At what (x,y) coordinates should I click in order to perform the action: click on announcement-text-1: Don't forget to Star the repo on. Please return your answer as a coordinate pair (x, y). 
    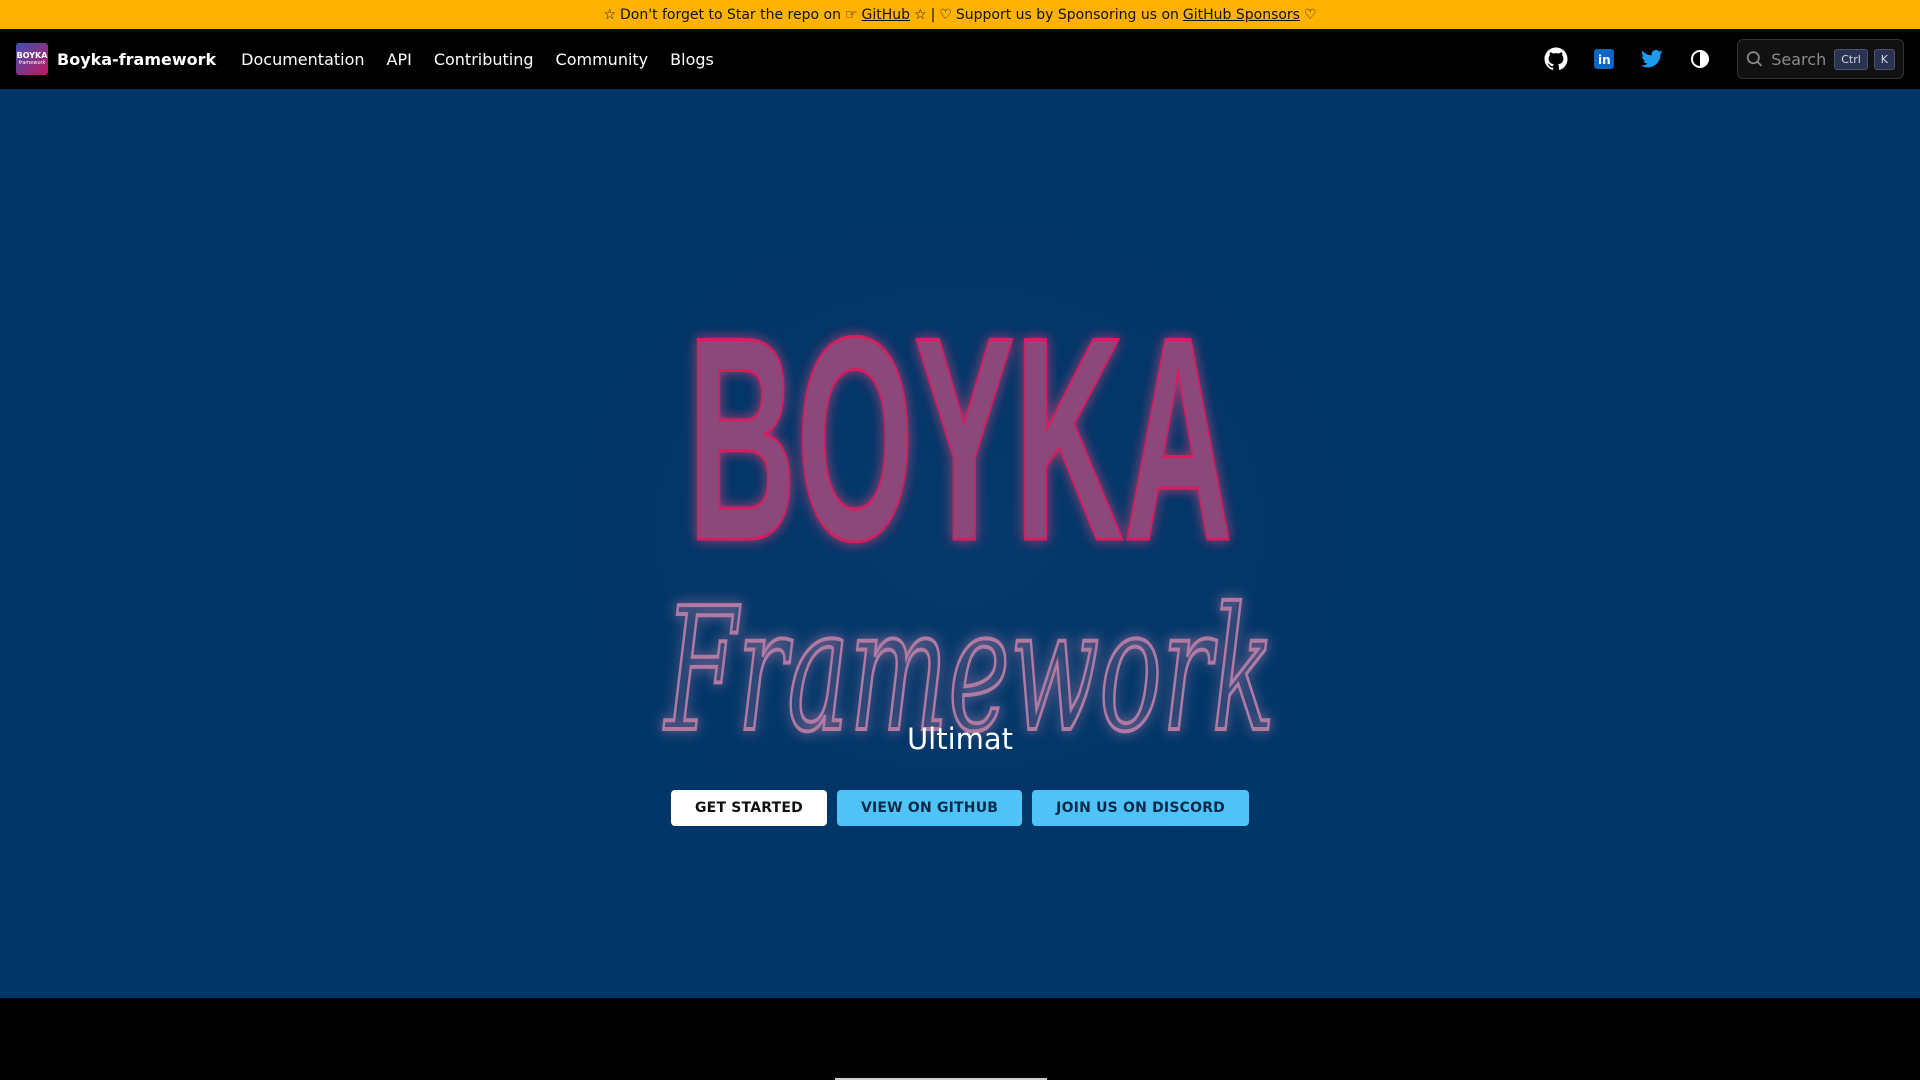
    Looking at the image, I should click on (730, 14).